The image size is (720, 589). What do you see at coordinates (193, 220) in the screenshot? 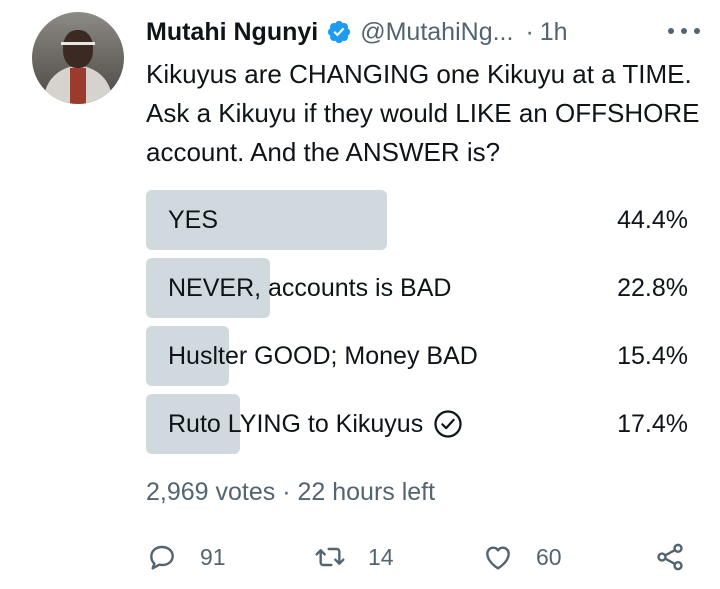
I see `poll-option-label: YES` at bounding box center [193, 220].